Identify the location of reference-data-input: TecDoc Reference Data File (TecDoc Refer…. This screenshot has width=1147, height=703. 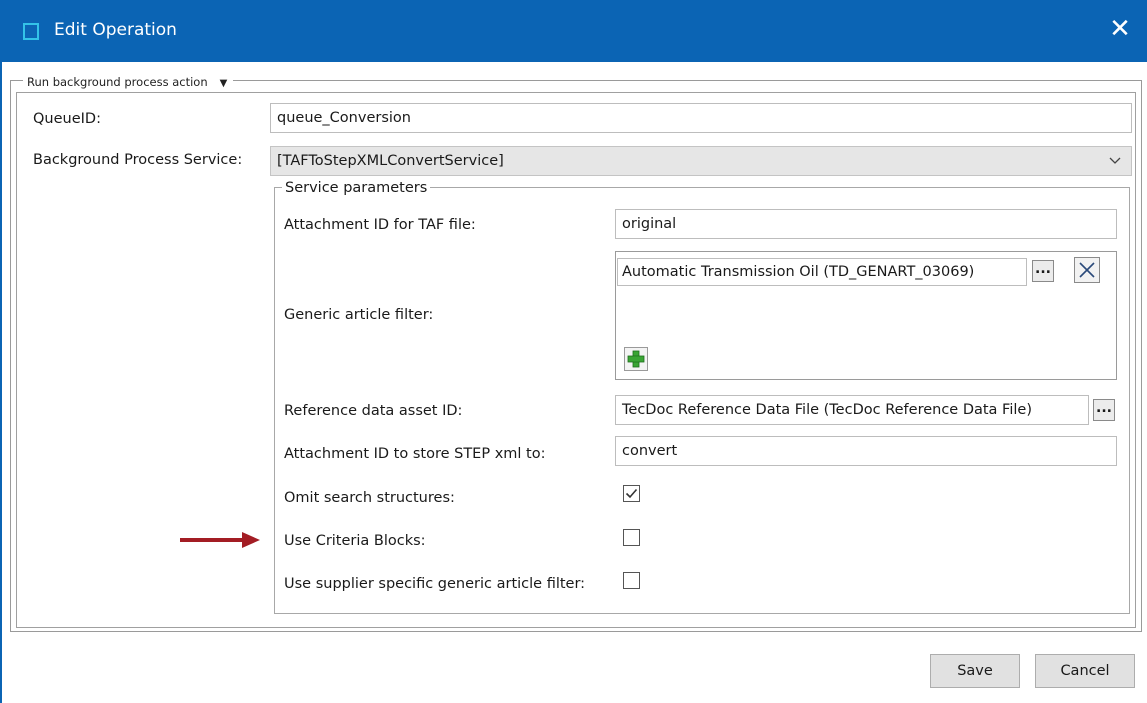
(852, 410).